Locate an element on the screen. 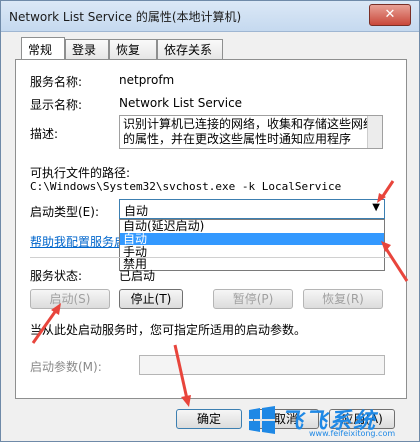 The width and height of the screenshot is (420, 442). close-button: ✕ is located at coordinates (390, 15).